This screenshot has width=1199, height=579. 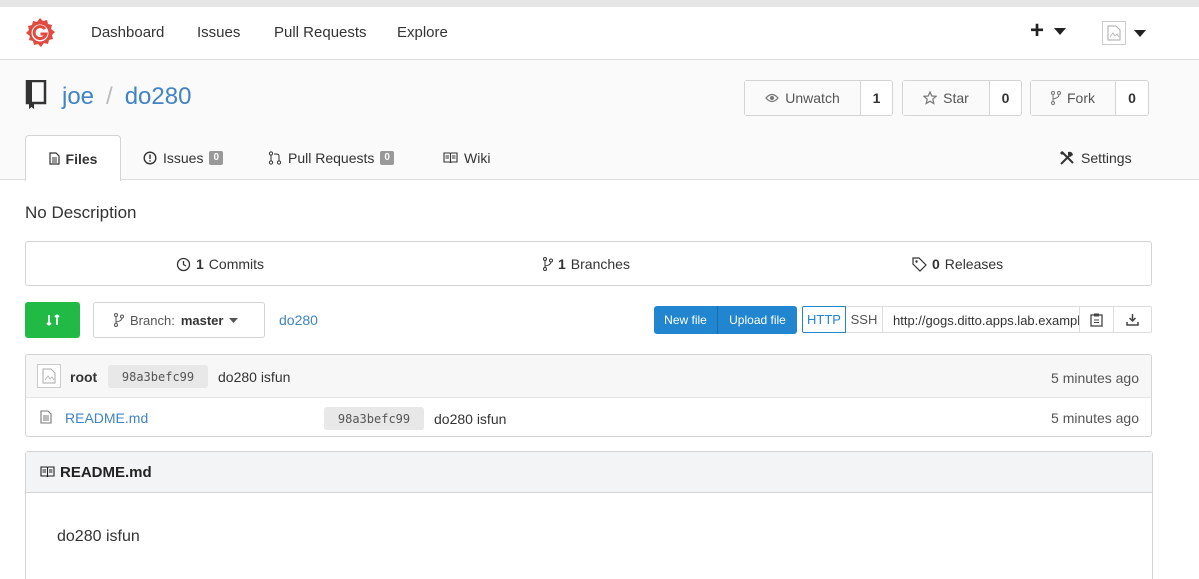 I want to click on tab-settings-label: Settings, so click(x=1106, y=157).